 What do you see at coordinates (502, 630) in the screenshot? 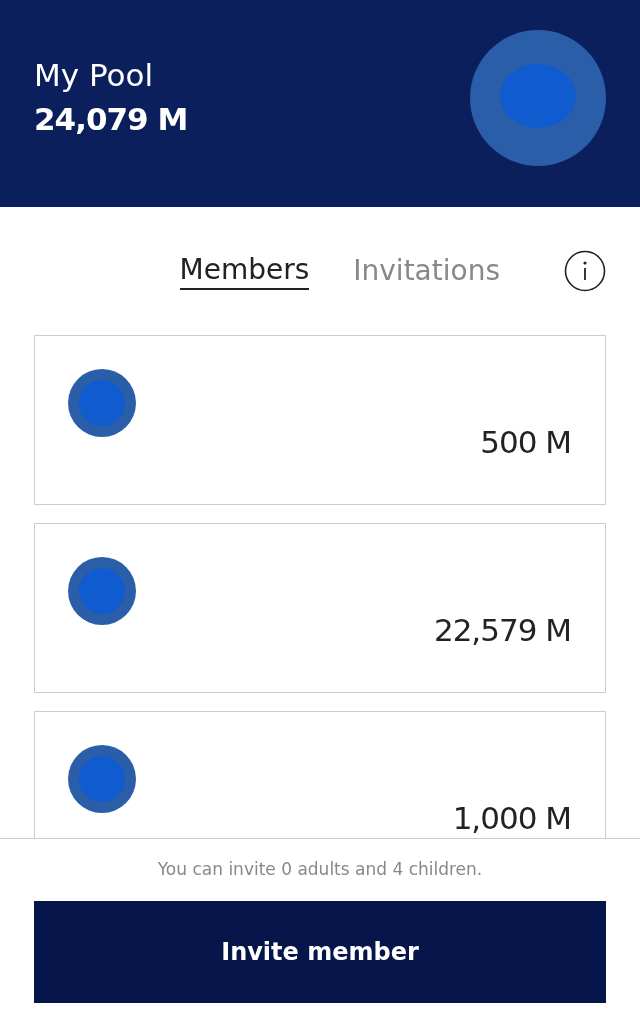
I see `member-points: 22,579 M` at bounding box center [502, 630].